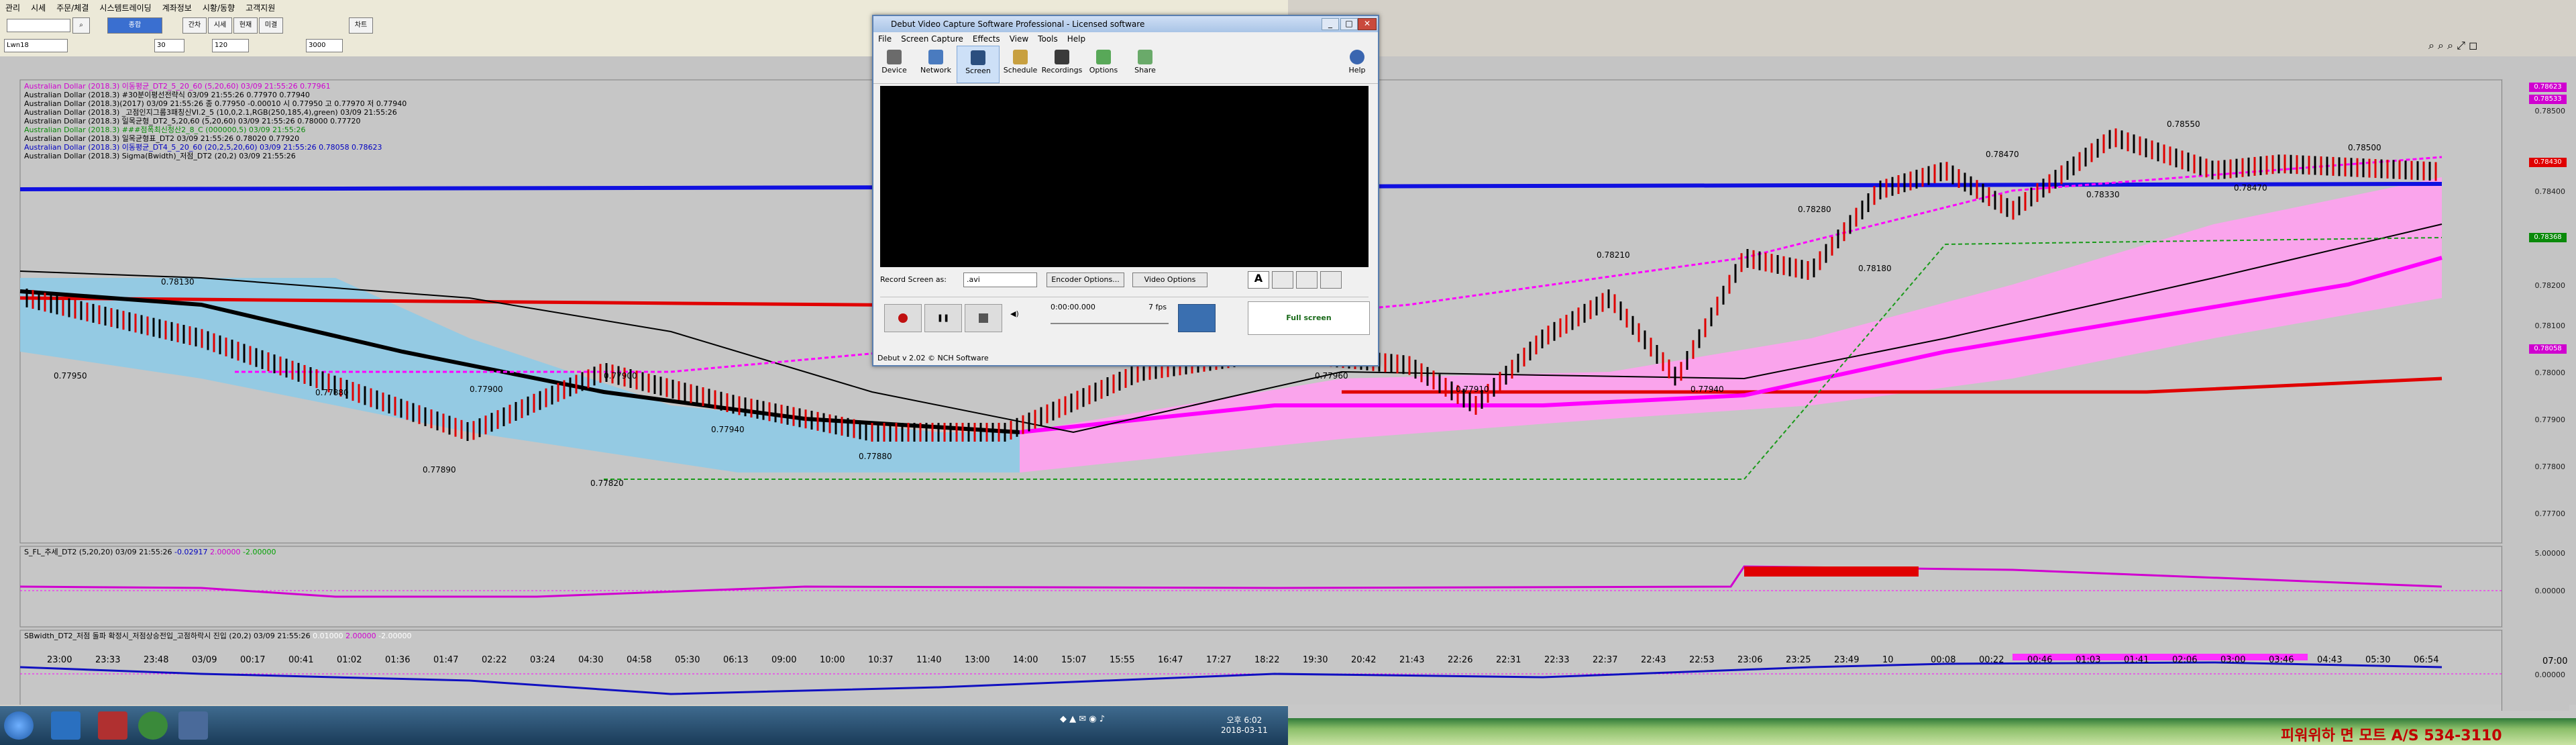 The image size is (2576, 745). I want to click on scale-tick: 0.77800, so click(2550, 467).